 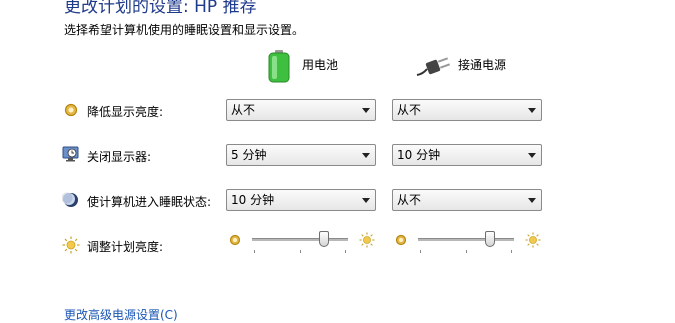 What do you see at coordinates (279, 66) in the screenshot?
I see `battery-icon` at bounding box center [279, 66].